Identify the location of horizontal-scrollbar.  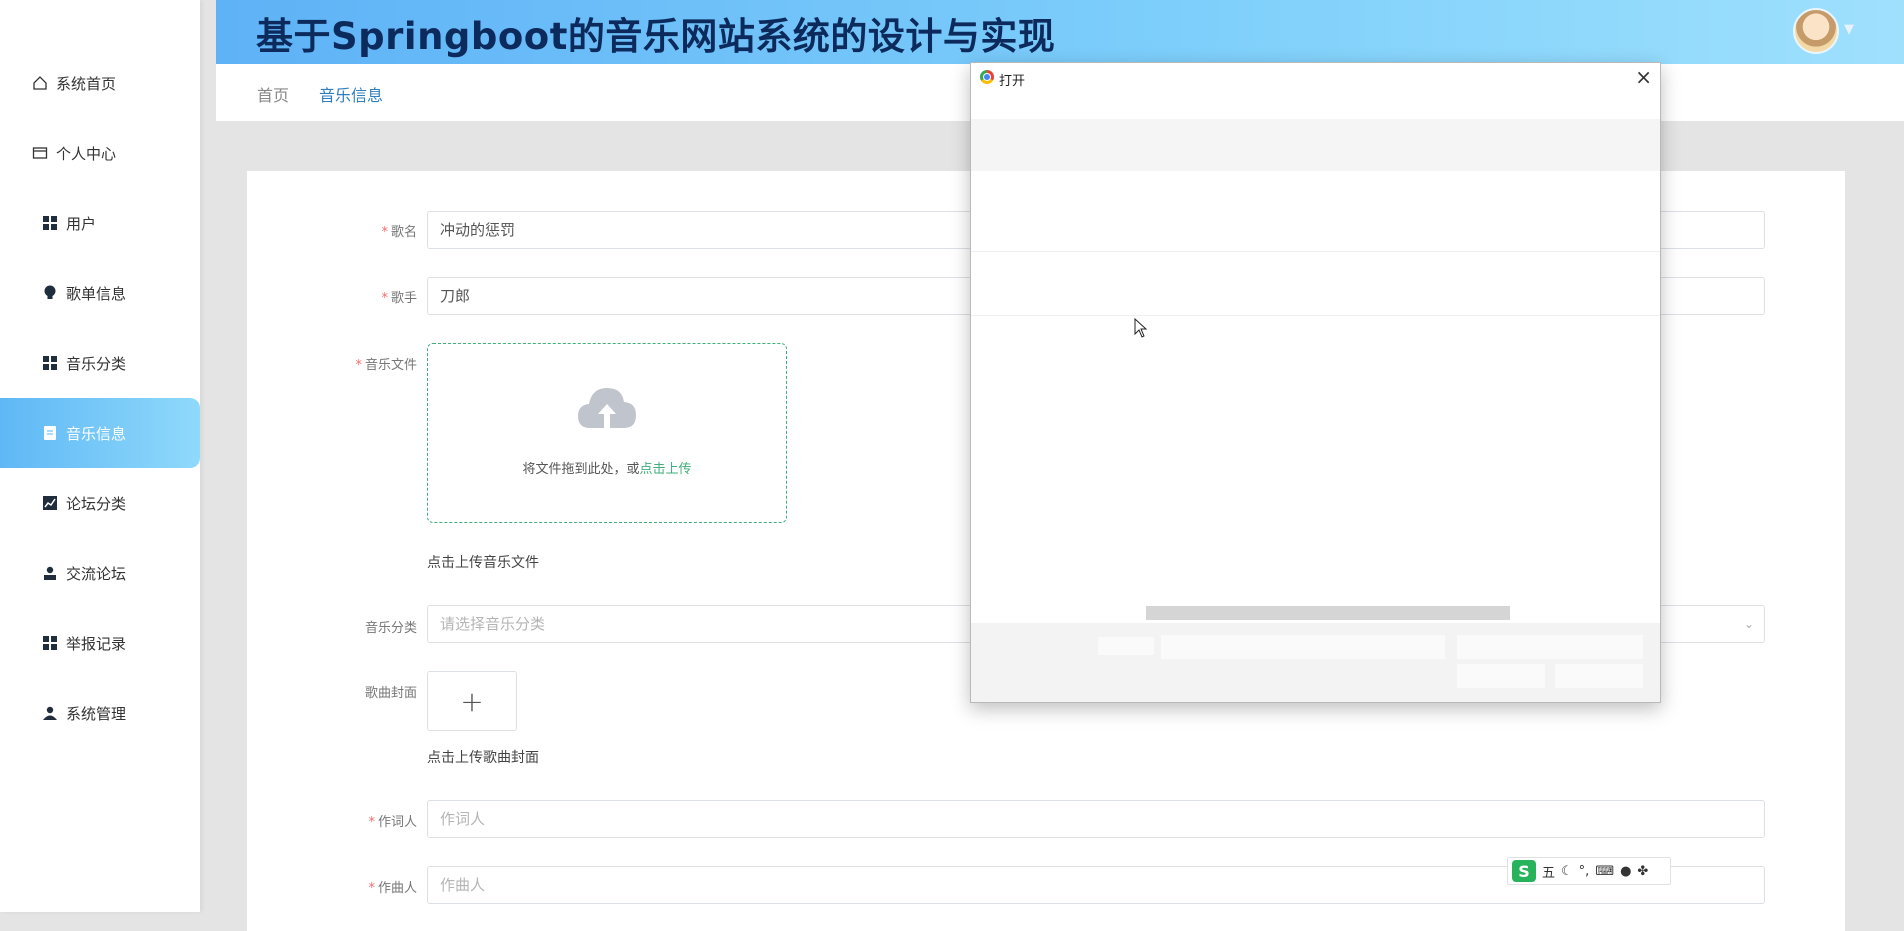
(1328, 613).